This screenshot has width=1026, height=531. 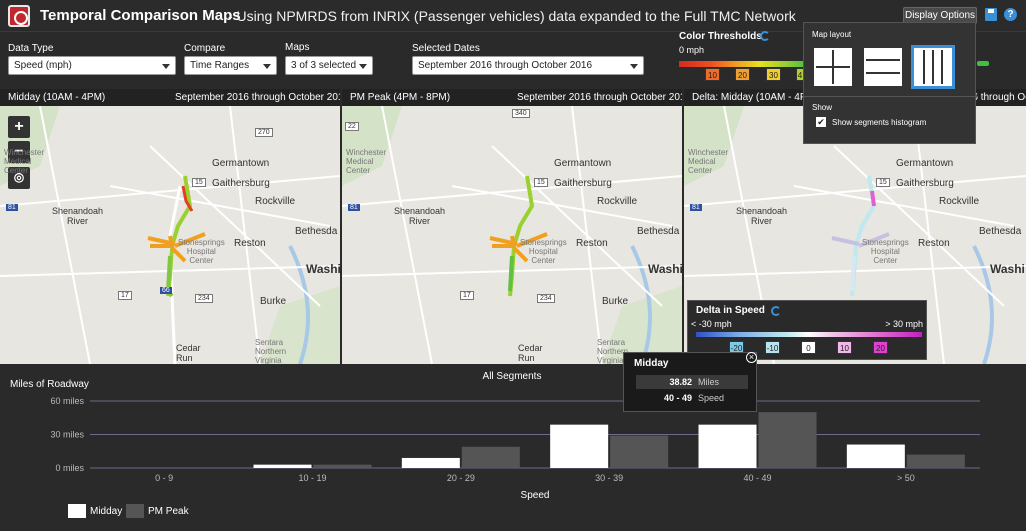 I want to click on route-shield: 22, so click(x=352, y=126).